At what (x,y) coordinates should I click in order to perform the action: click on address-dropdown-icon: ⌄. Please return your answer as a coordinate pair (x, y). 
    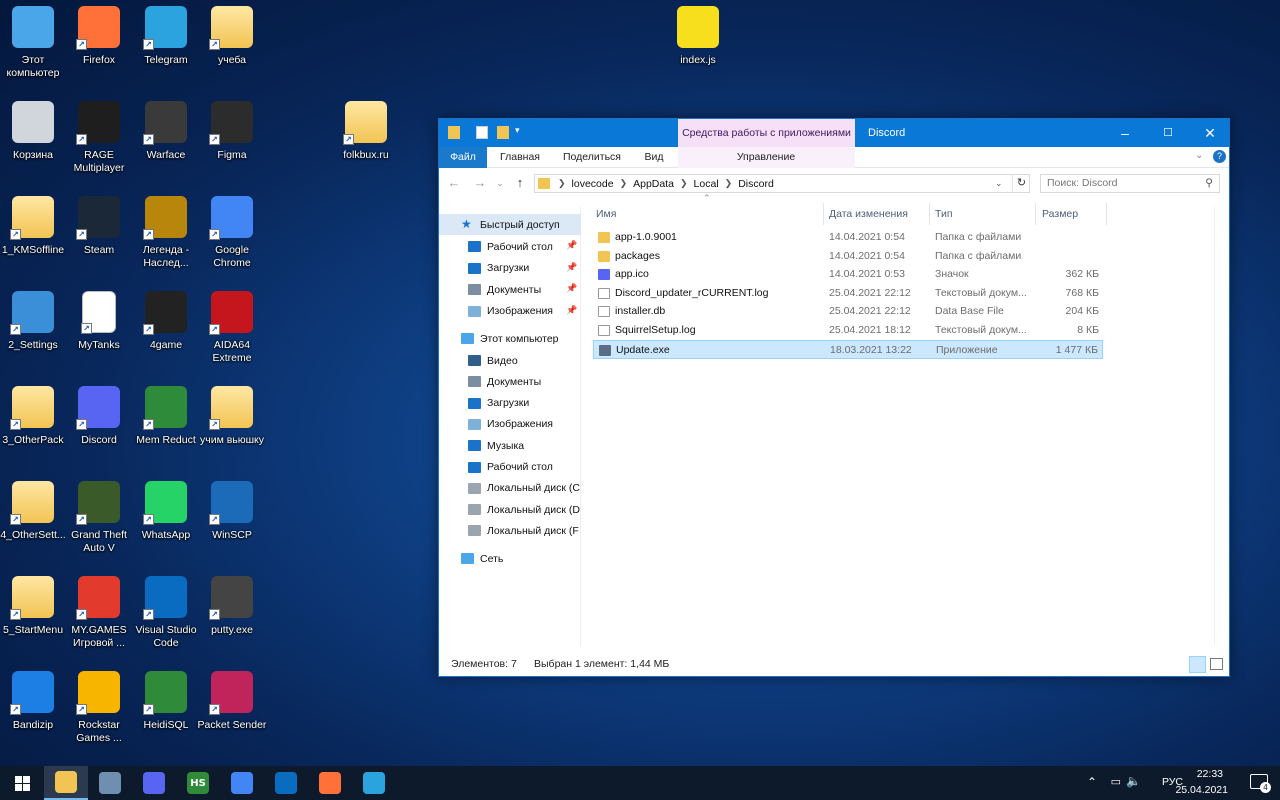
    Looking at the image, I should click on (999, 183).